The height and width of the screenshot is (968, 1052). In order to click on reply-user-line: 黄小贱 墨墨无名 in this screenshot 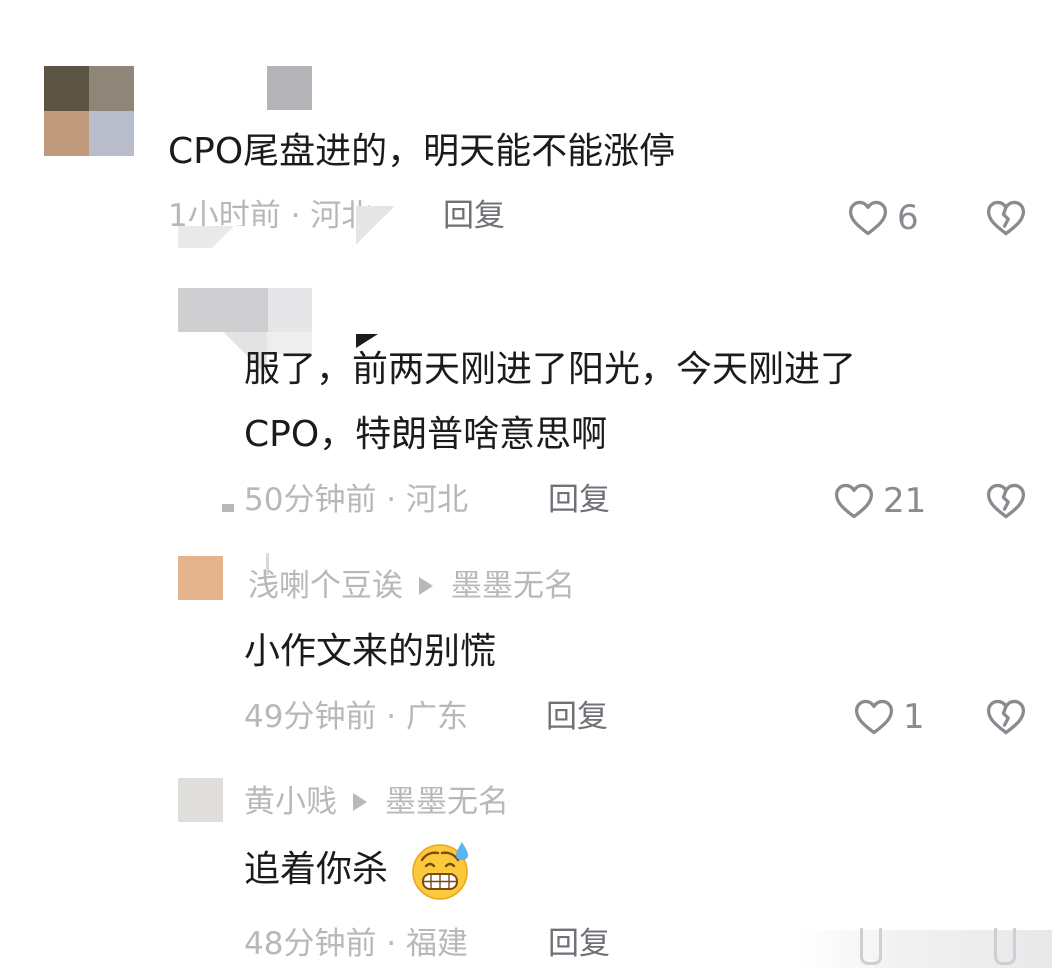, I will do `click(376, 802)`.